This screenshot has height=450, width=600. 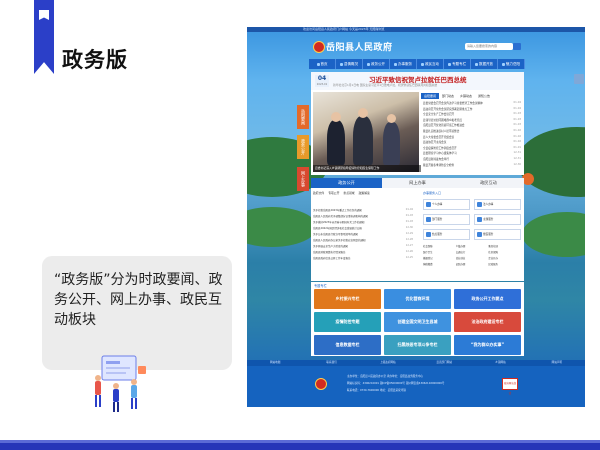 I want to click on topic-banner: 优化营商环境, so click(x=417, y=299).